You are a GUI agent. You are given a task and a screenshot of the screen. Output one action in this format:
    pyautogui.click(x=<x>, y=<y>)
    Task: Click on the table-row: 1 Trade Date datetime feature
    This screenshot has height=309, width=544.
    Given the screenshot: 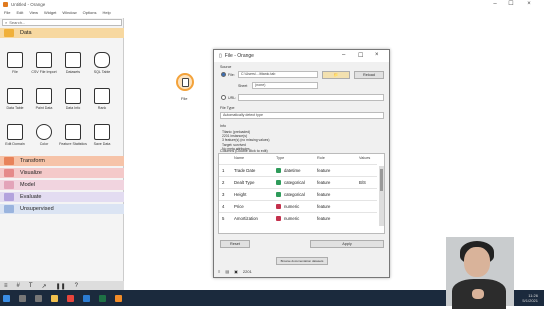 What is the action you would take?
    pyautogui.click(x=298, y=170)
    